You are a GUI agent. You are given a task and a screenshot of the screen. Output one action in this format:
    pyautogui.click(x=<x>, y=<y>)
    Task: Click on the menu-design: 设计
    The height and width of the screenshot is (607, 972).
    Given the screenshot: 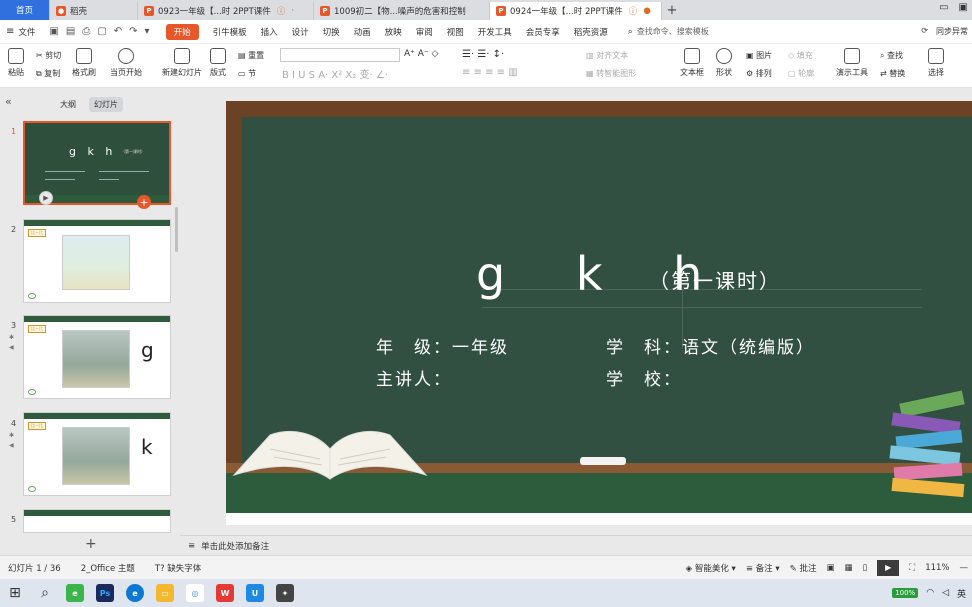 What is the action you would take?
    pyautogui.click(x=300, y=32)
    